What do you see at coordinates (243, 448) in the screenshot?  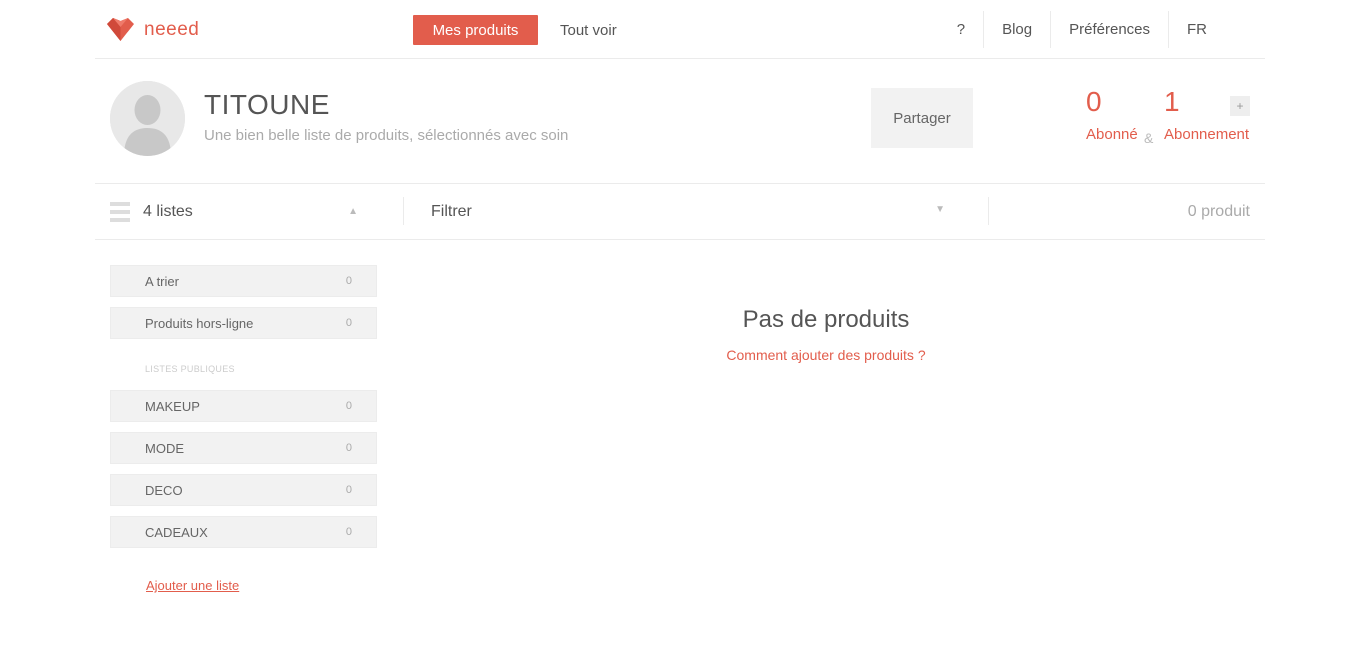 I see `list-item-mode: MODE 0` at bounding box center [243, 448].